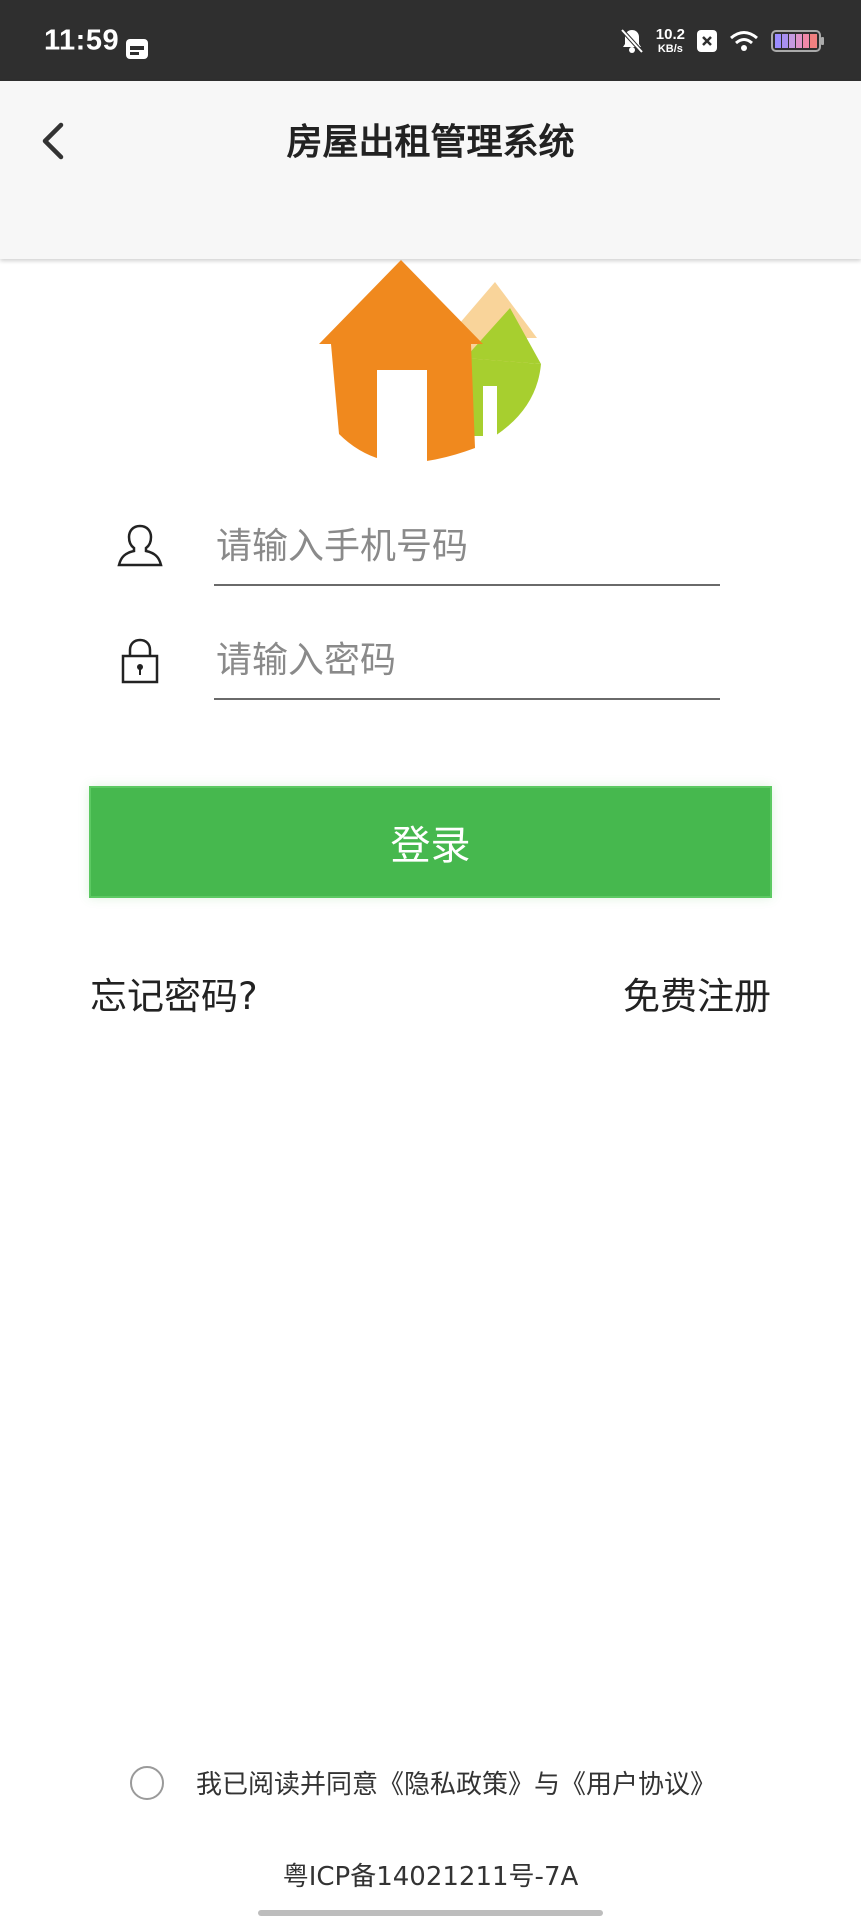  I want to click on user-icon, so click(140, 546).